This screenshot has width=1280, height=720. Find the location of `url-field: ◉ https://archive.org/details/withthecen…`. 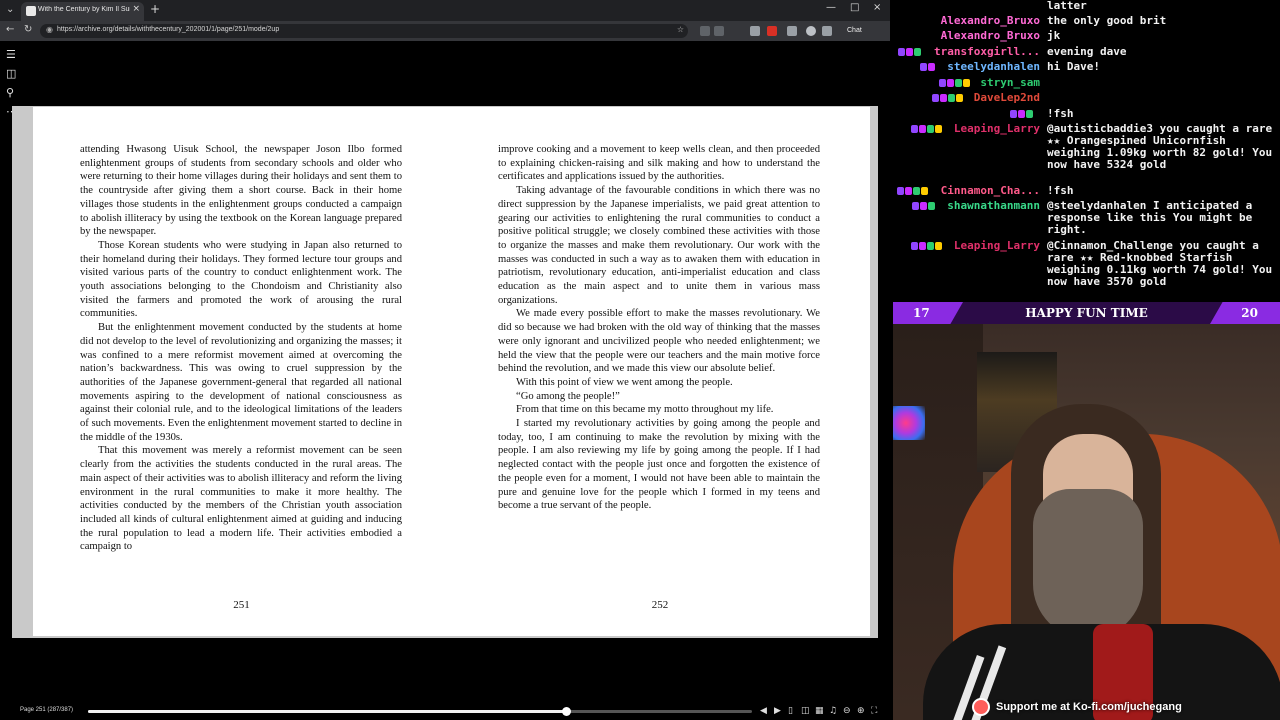

url-field: ◉ https://archive.org/details/withthecen… is located at coordinates (364, 31).